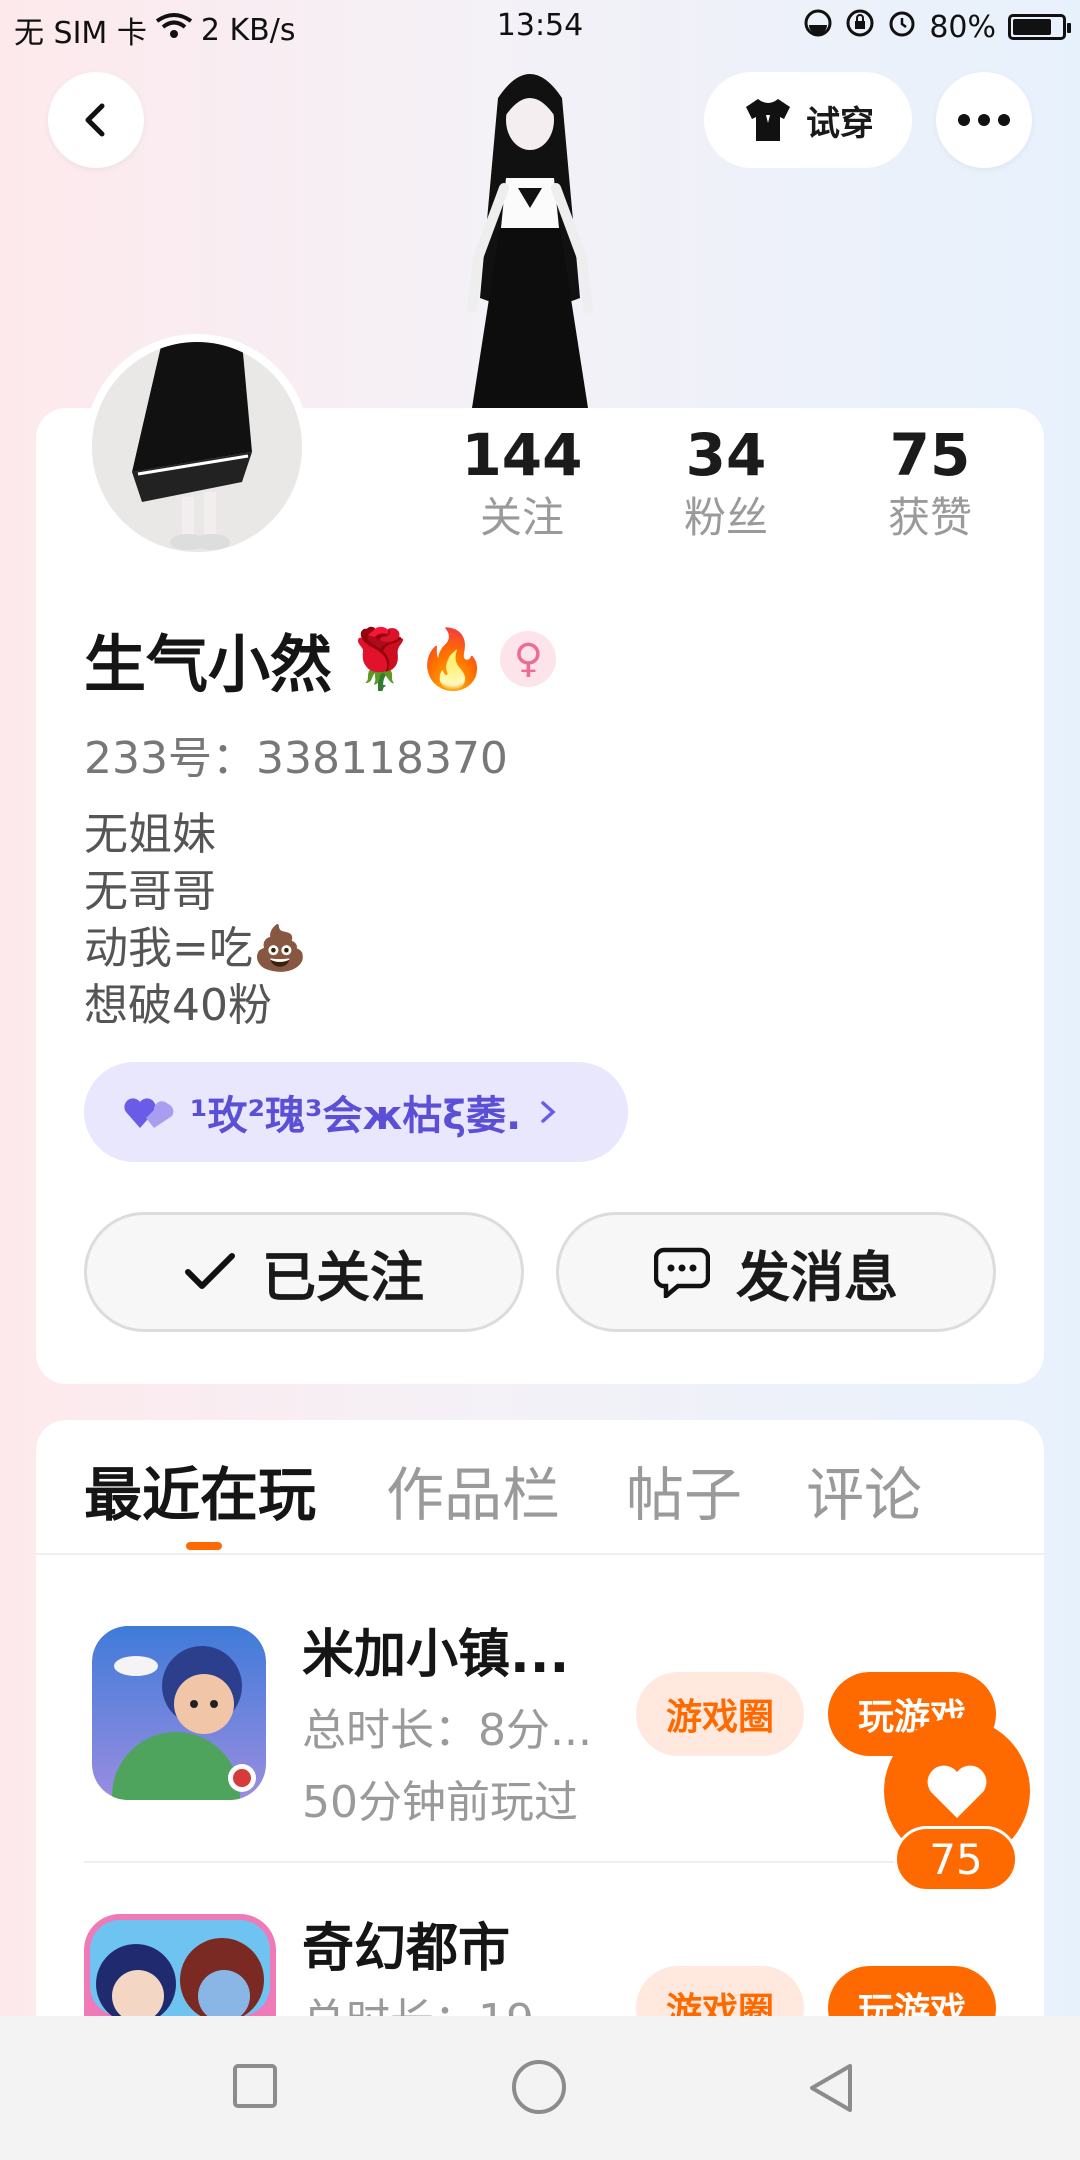 The width and height of the screenshot is (1080, 2160). What do you see at coordinates (864, 1490) in the screenshot?
I see `tab-comments: 评论` at bounding box center [864, 1490].